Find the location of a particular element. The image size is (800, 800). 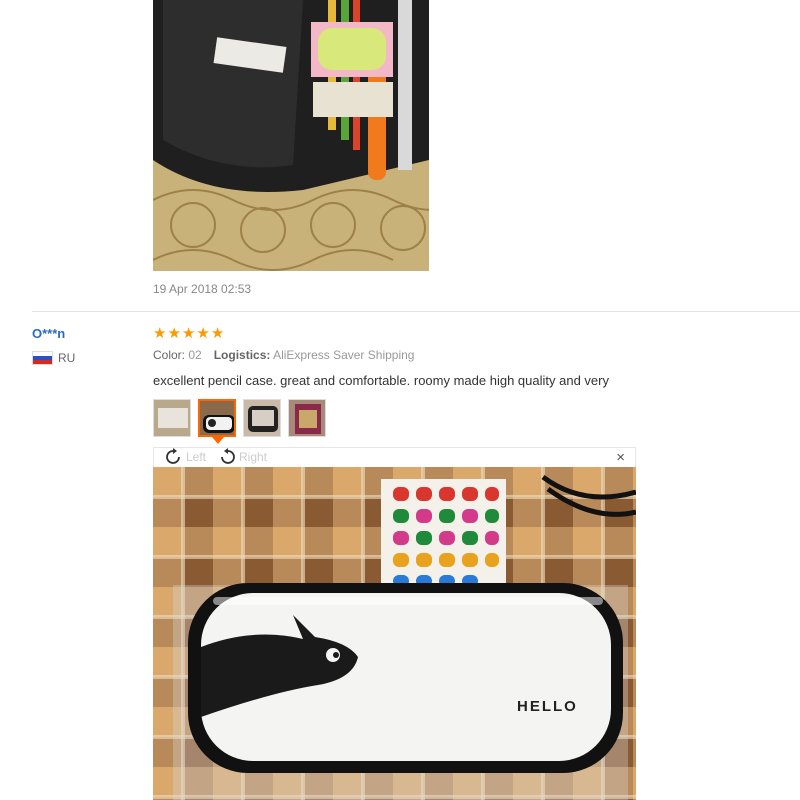

review-thumbnails is located at coordinates (239, 418).